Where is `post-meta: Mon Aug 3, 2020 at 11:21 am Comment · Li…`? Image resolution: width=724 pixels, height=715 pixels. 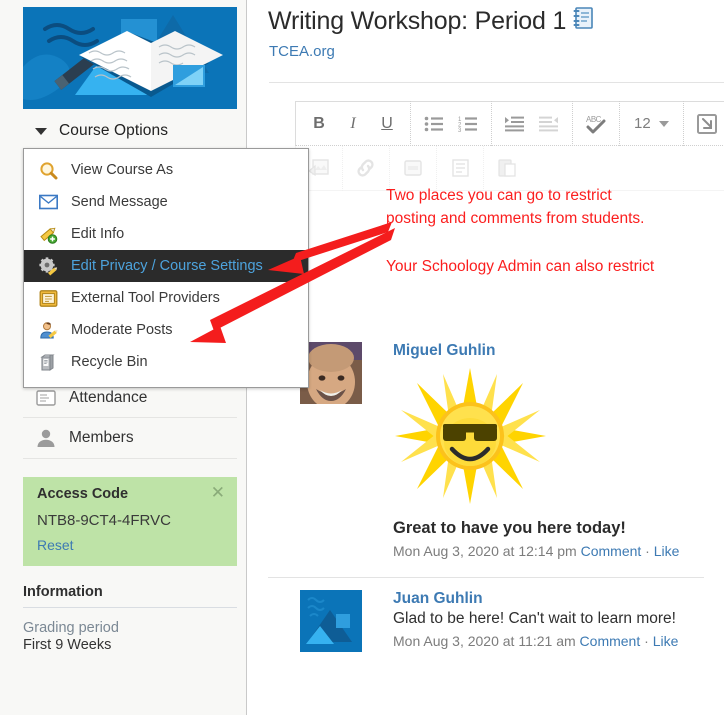 post-meta: Mon Aug 3, 2020 at 11:21 am Comment · Li… is located at coordinates (548, 641).